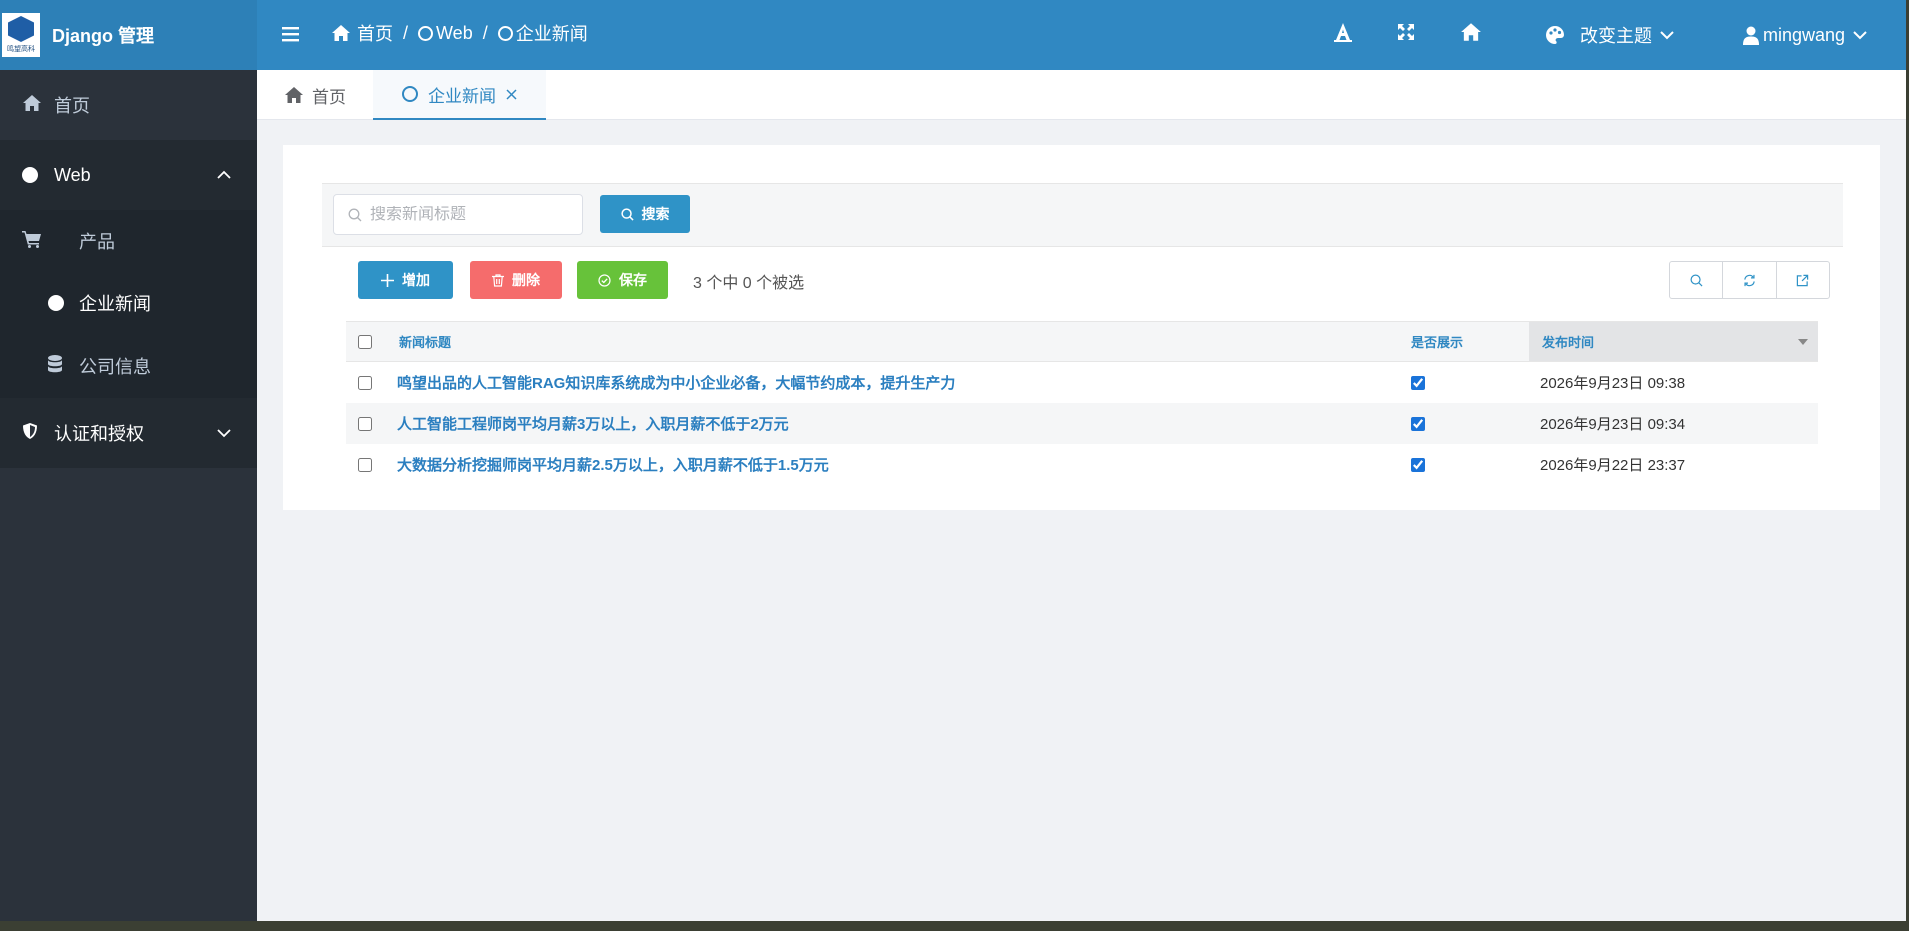 The height and width of the screenshot is (931, 1909). What do you see at coordinates (128, 303) in the screenshot?
I see `sidebar-item-news: 企业新闻` at bounding box center [128, 303].